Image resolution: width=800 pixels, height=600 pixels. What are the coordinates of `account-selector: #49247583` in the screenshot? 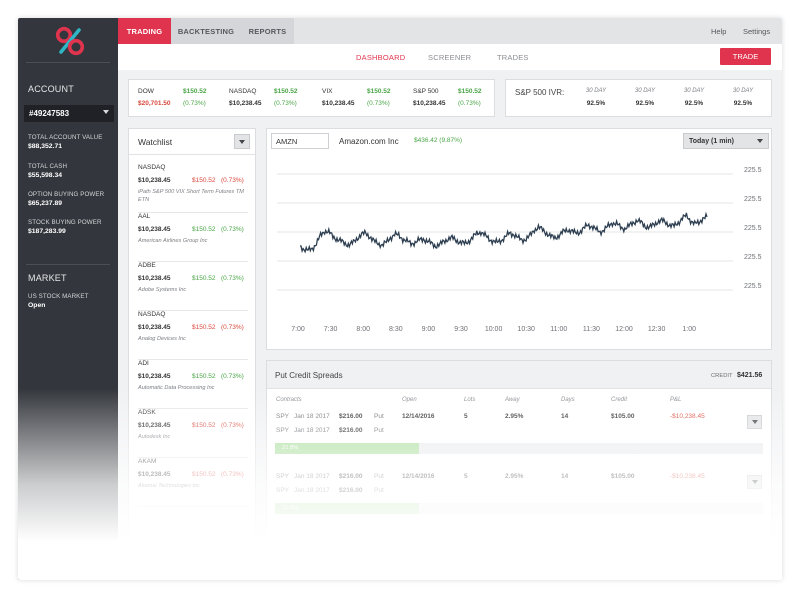 It's located at (69, 113).